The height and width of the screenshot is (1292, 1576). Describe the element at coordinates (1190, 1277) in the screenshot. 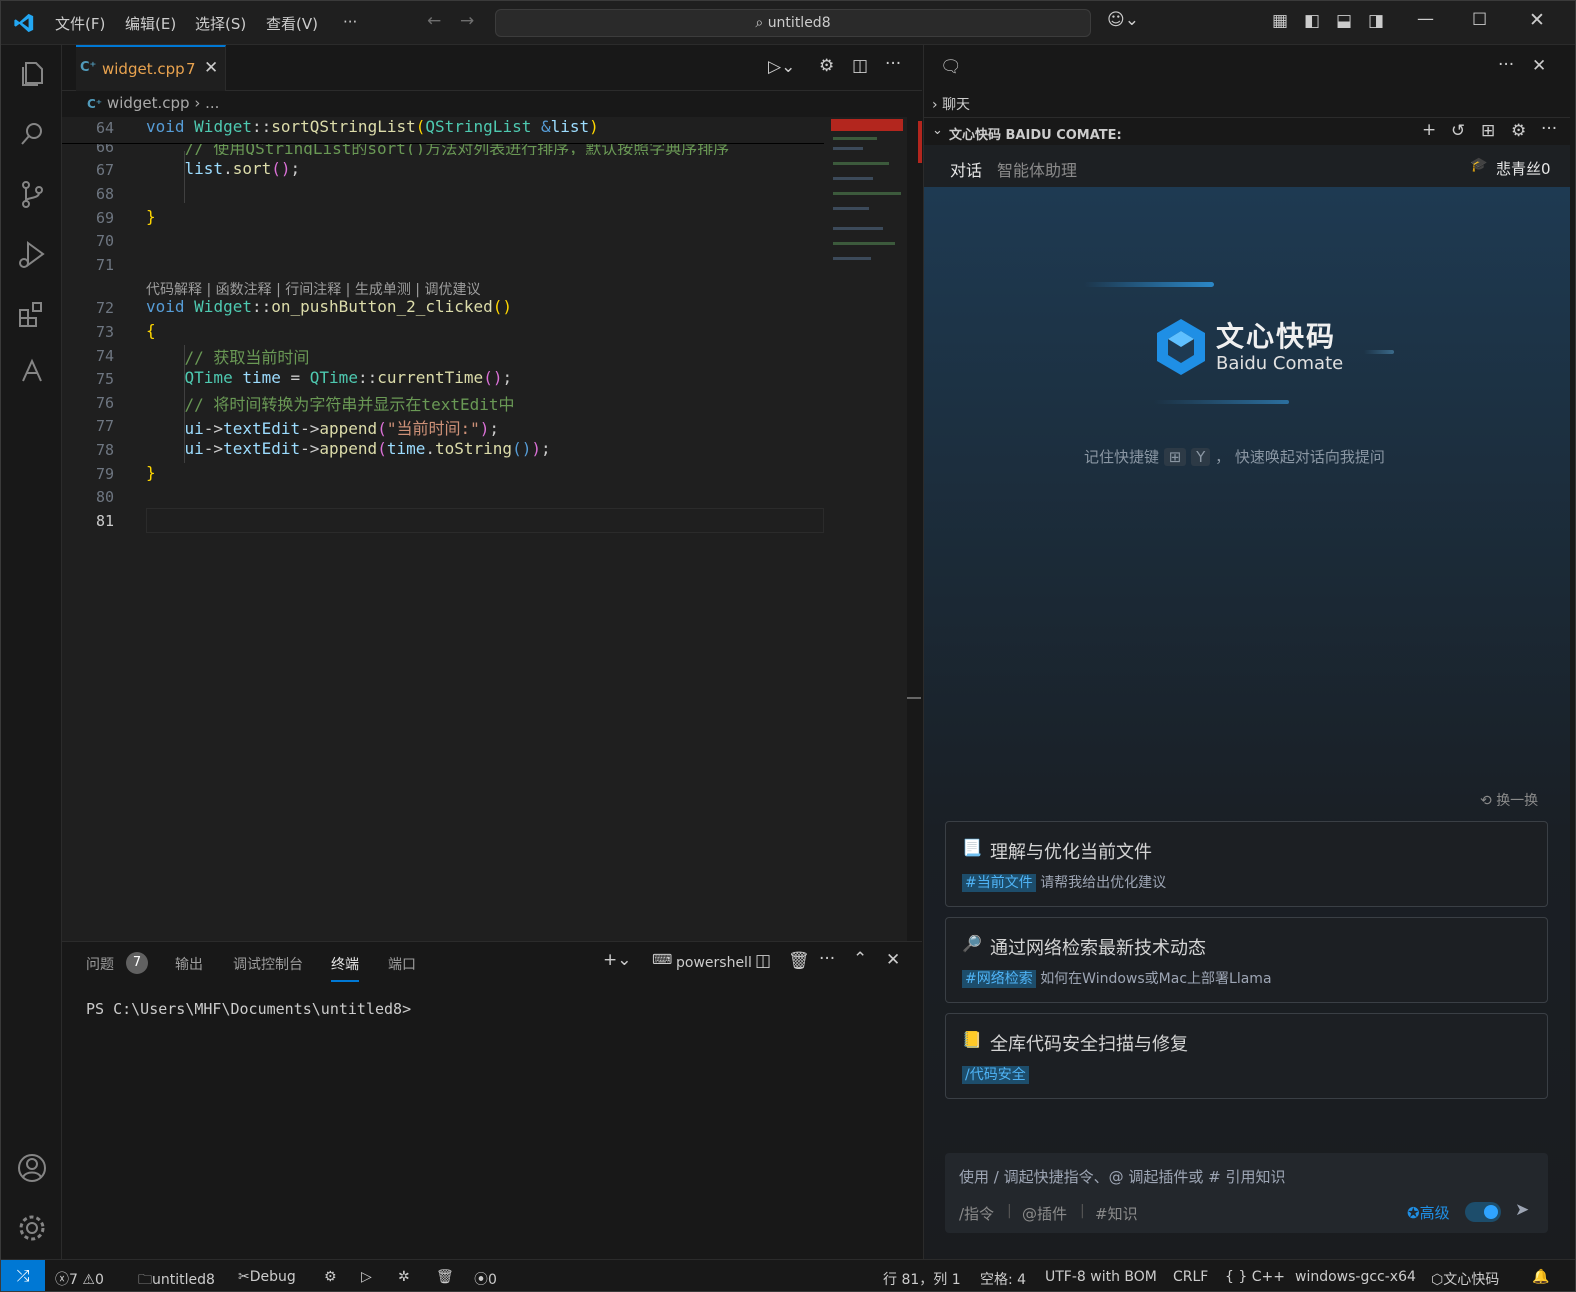

I see `line-ending: CRLF` at that location.